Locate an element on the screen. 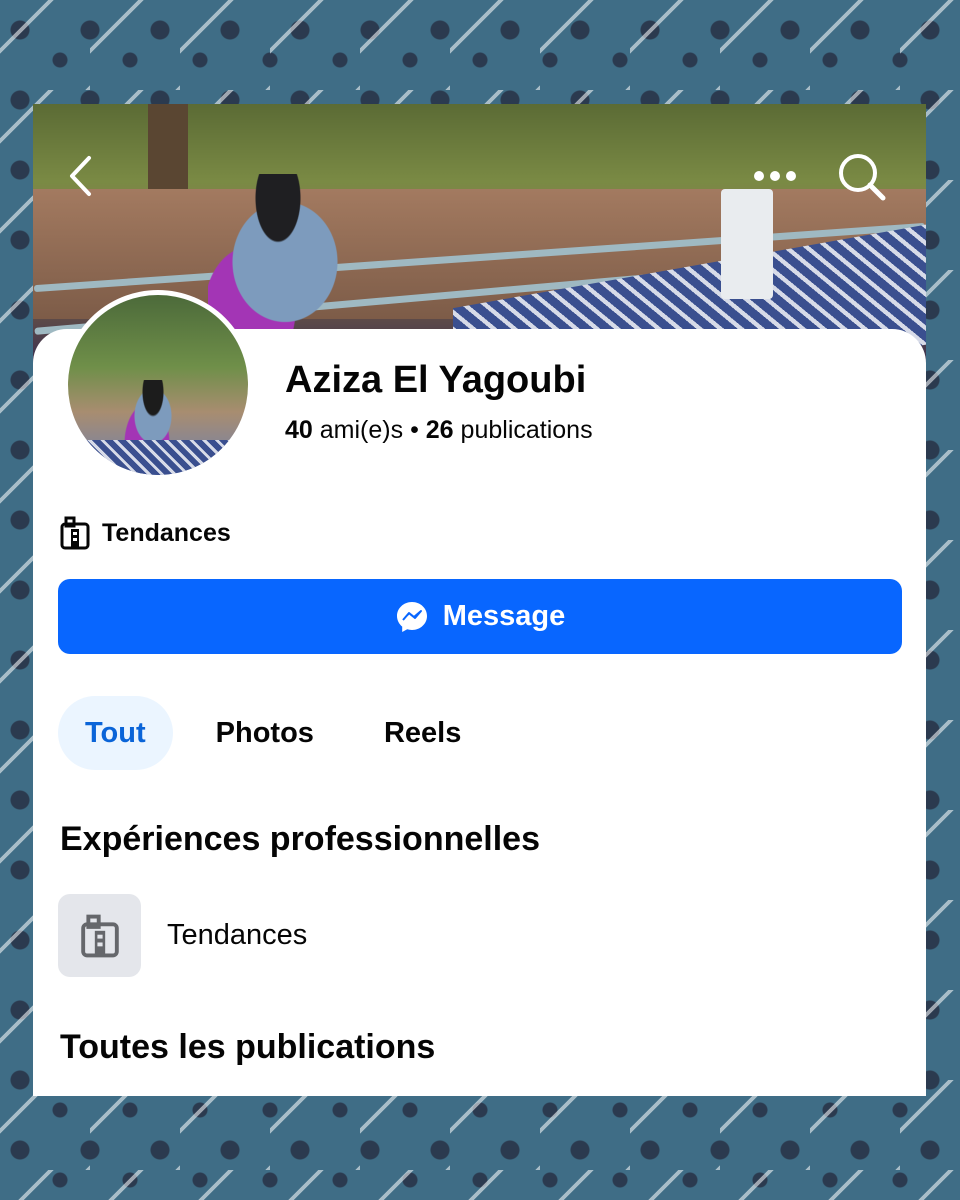 The image size is (960, 1200). friends-label: ami(e)s is located at coordinates (361, 430).